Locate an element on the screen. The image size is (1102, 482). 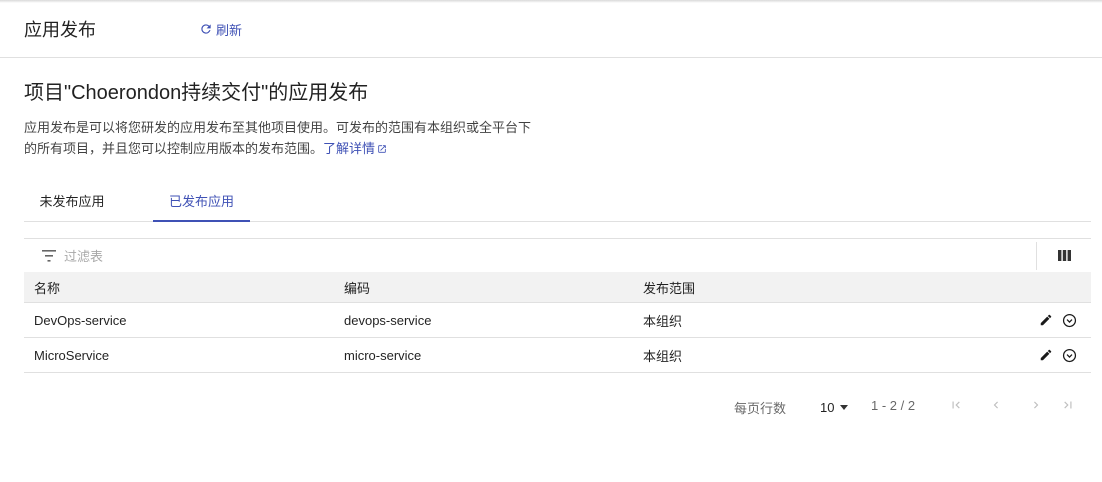
section-title: 项目"Choerondon持续交付"的应用发布 is located at coordinates (196, 93).